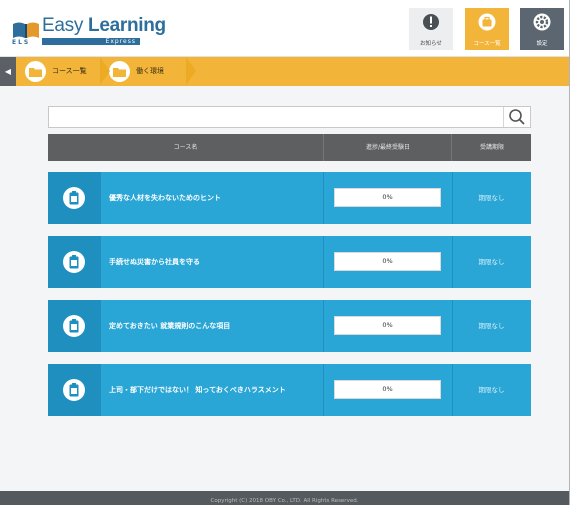 The image size is (570, 505). I want to click on column-header-name: コース名, so click(185, 147).